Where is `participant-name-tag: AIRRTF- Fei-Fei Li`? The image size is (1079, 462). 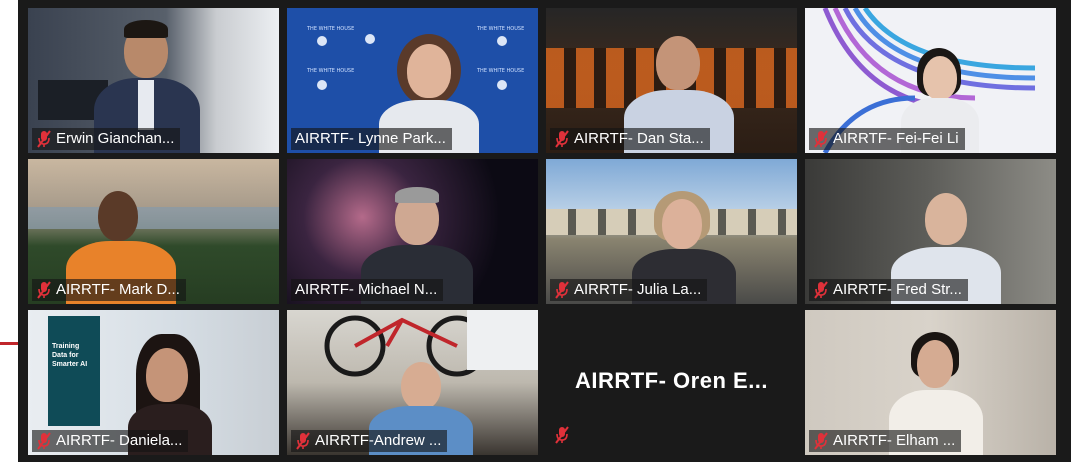
participant-name-tag: AIRRTF- Fei-Fei Li is located at coordinates (887, 139).